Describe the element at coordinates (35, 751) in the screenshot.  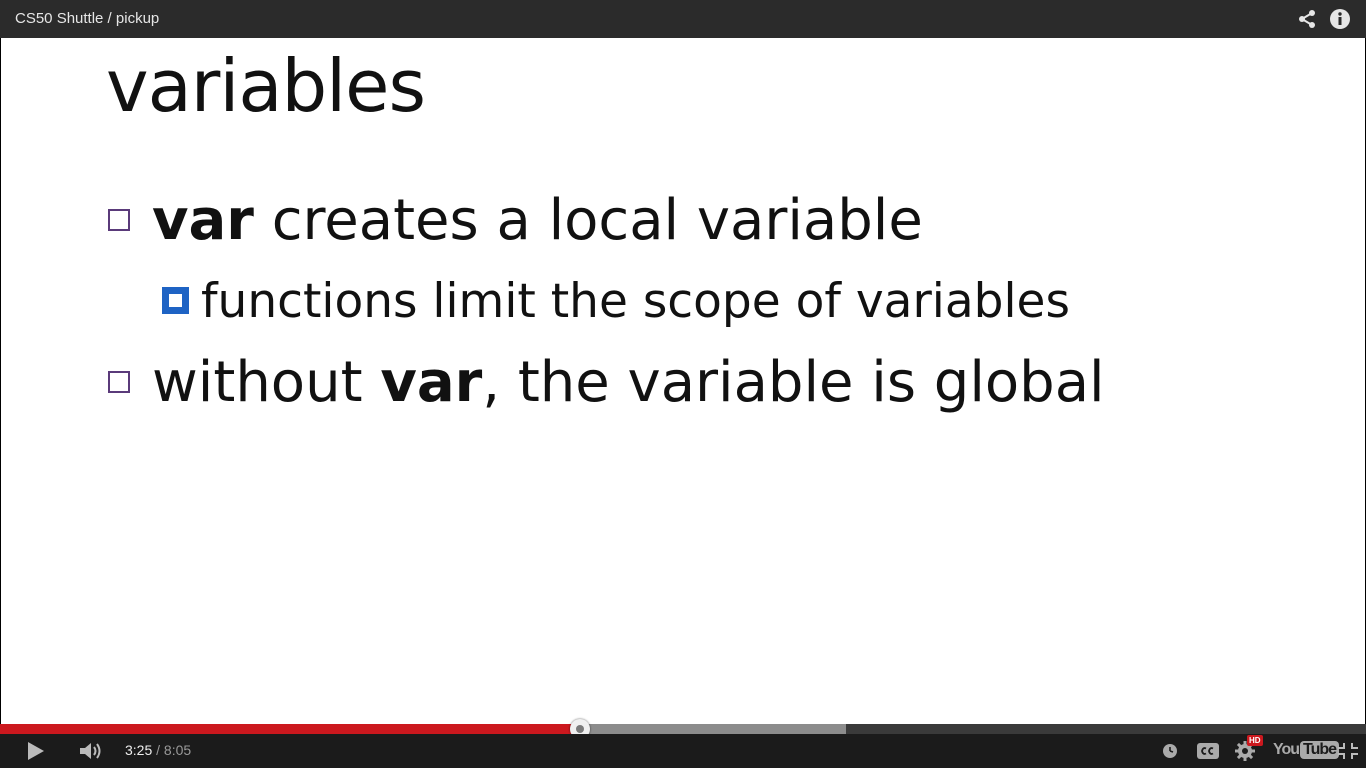
I see `play-icon` at that location.